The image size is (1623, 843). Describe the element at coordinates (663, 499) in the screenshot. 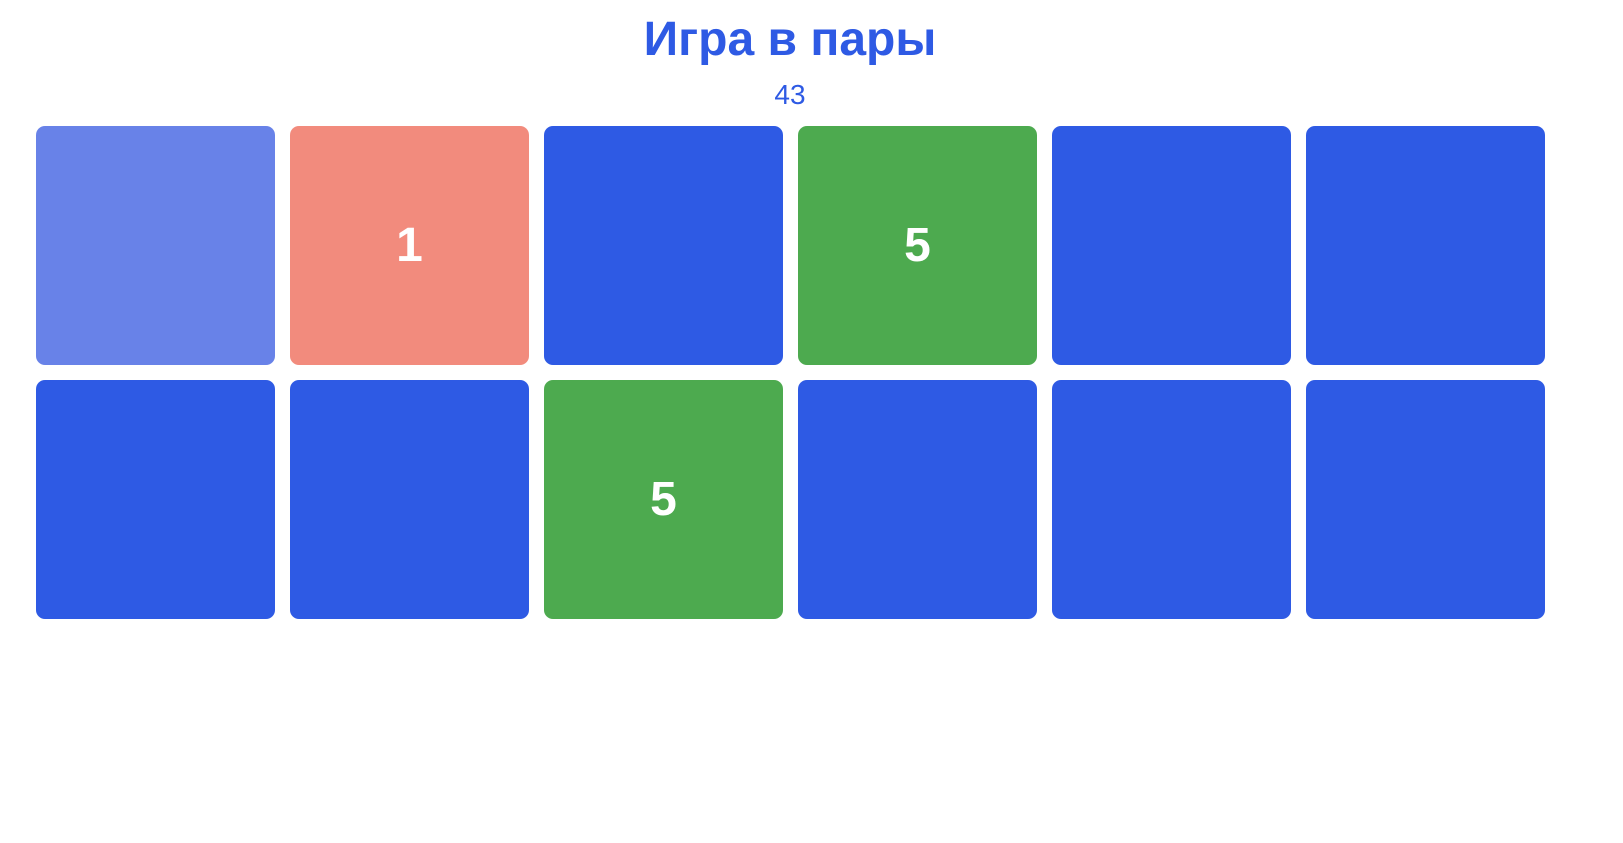

I see `card-9: 5` at that location.